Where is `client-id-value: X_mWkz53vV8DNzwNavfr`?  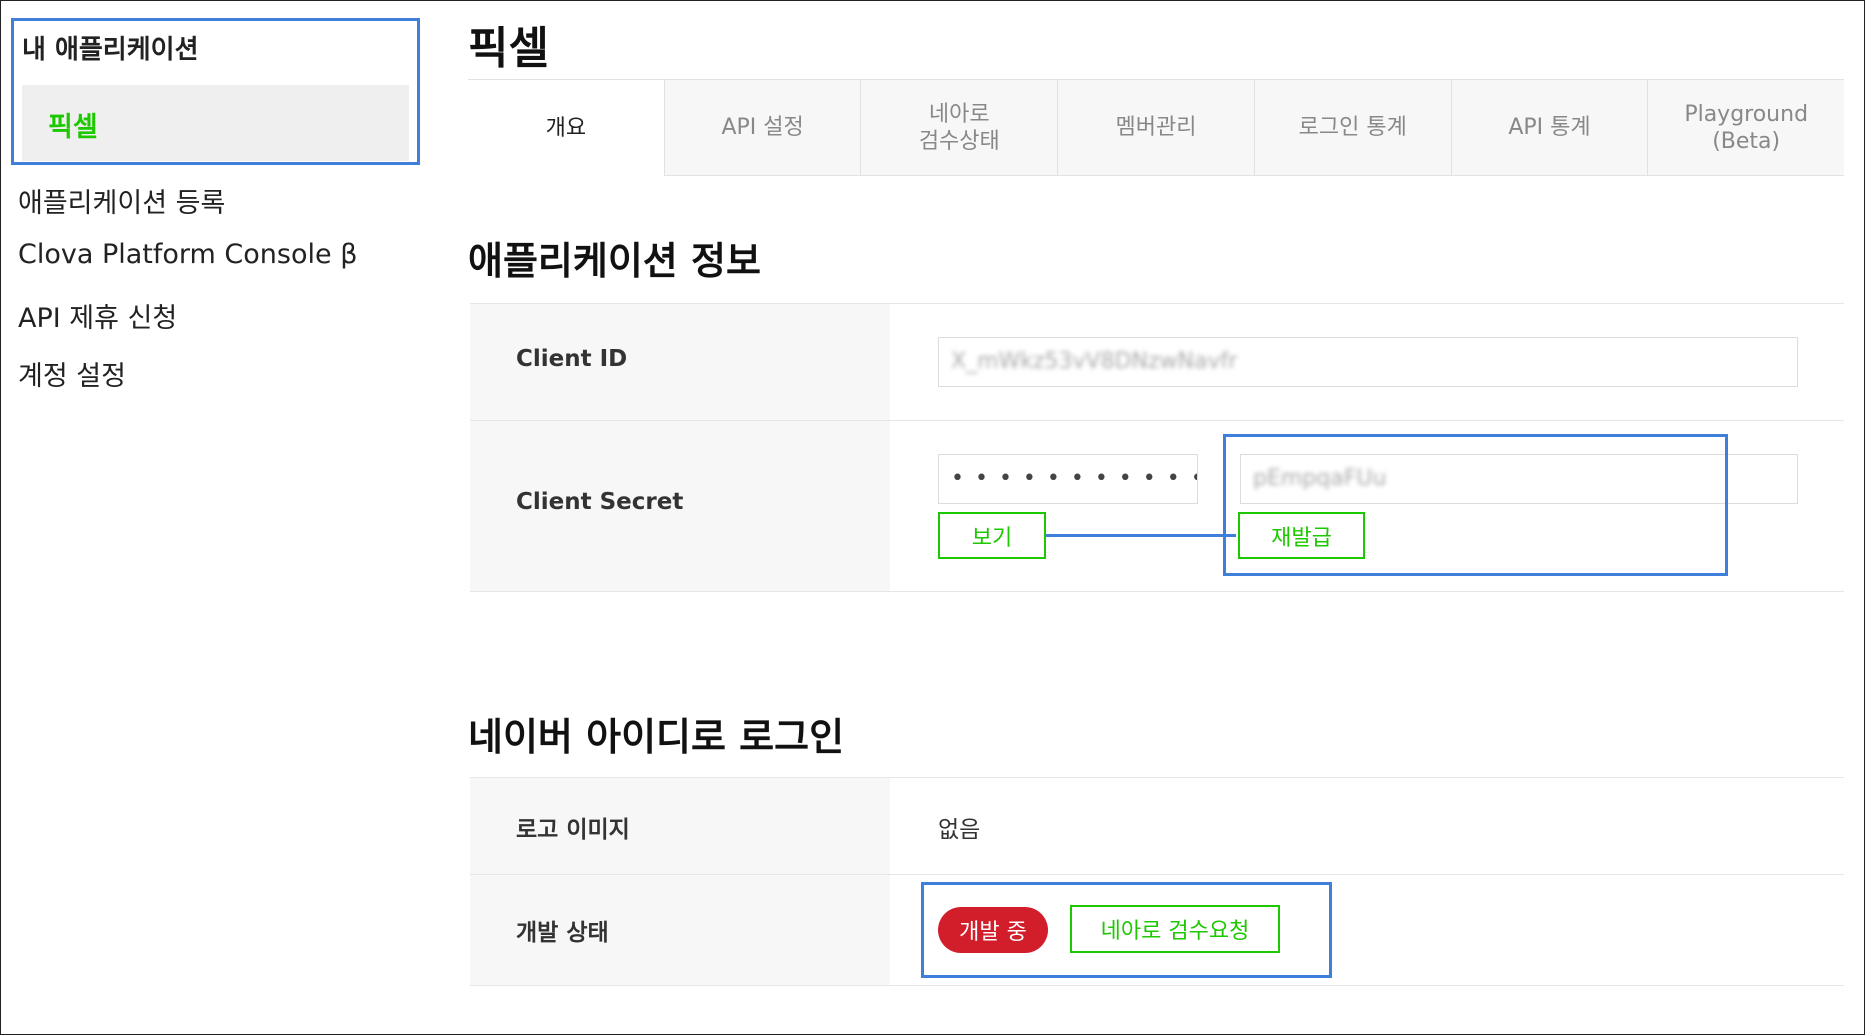
client-id-value: X_mWkz53vV8DNzwNavfr is located at coordinates (1094, 361).